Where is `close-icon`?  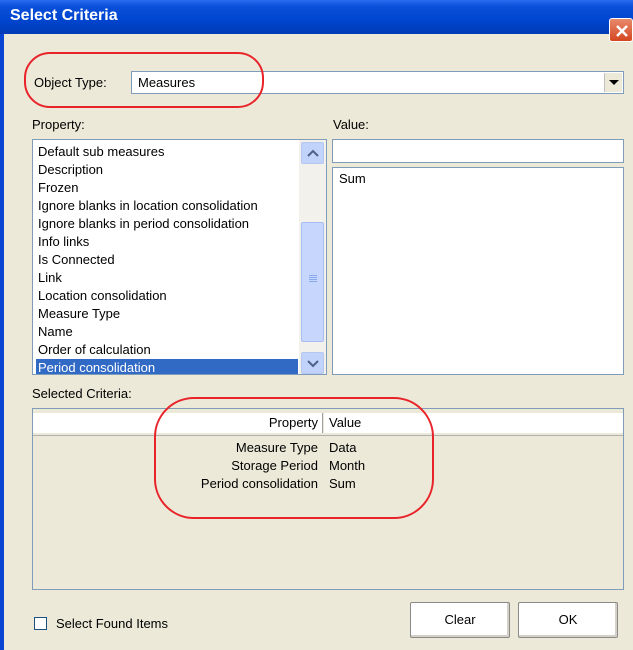 close-icon is located at coordinates (622, 31).